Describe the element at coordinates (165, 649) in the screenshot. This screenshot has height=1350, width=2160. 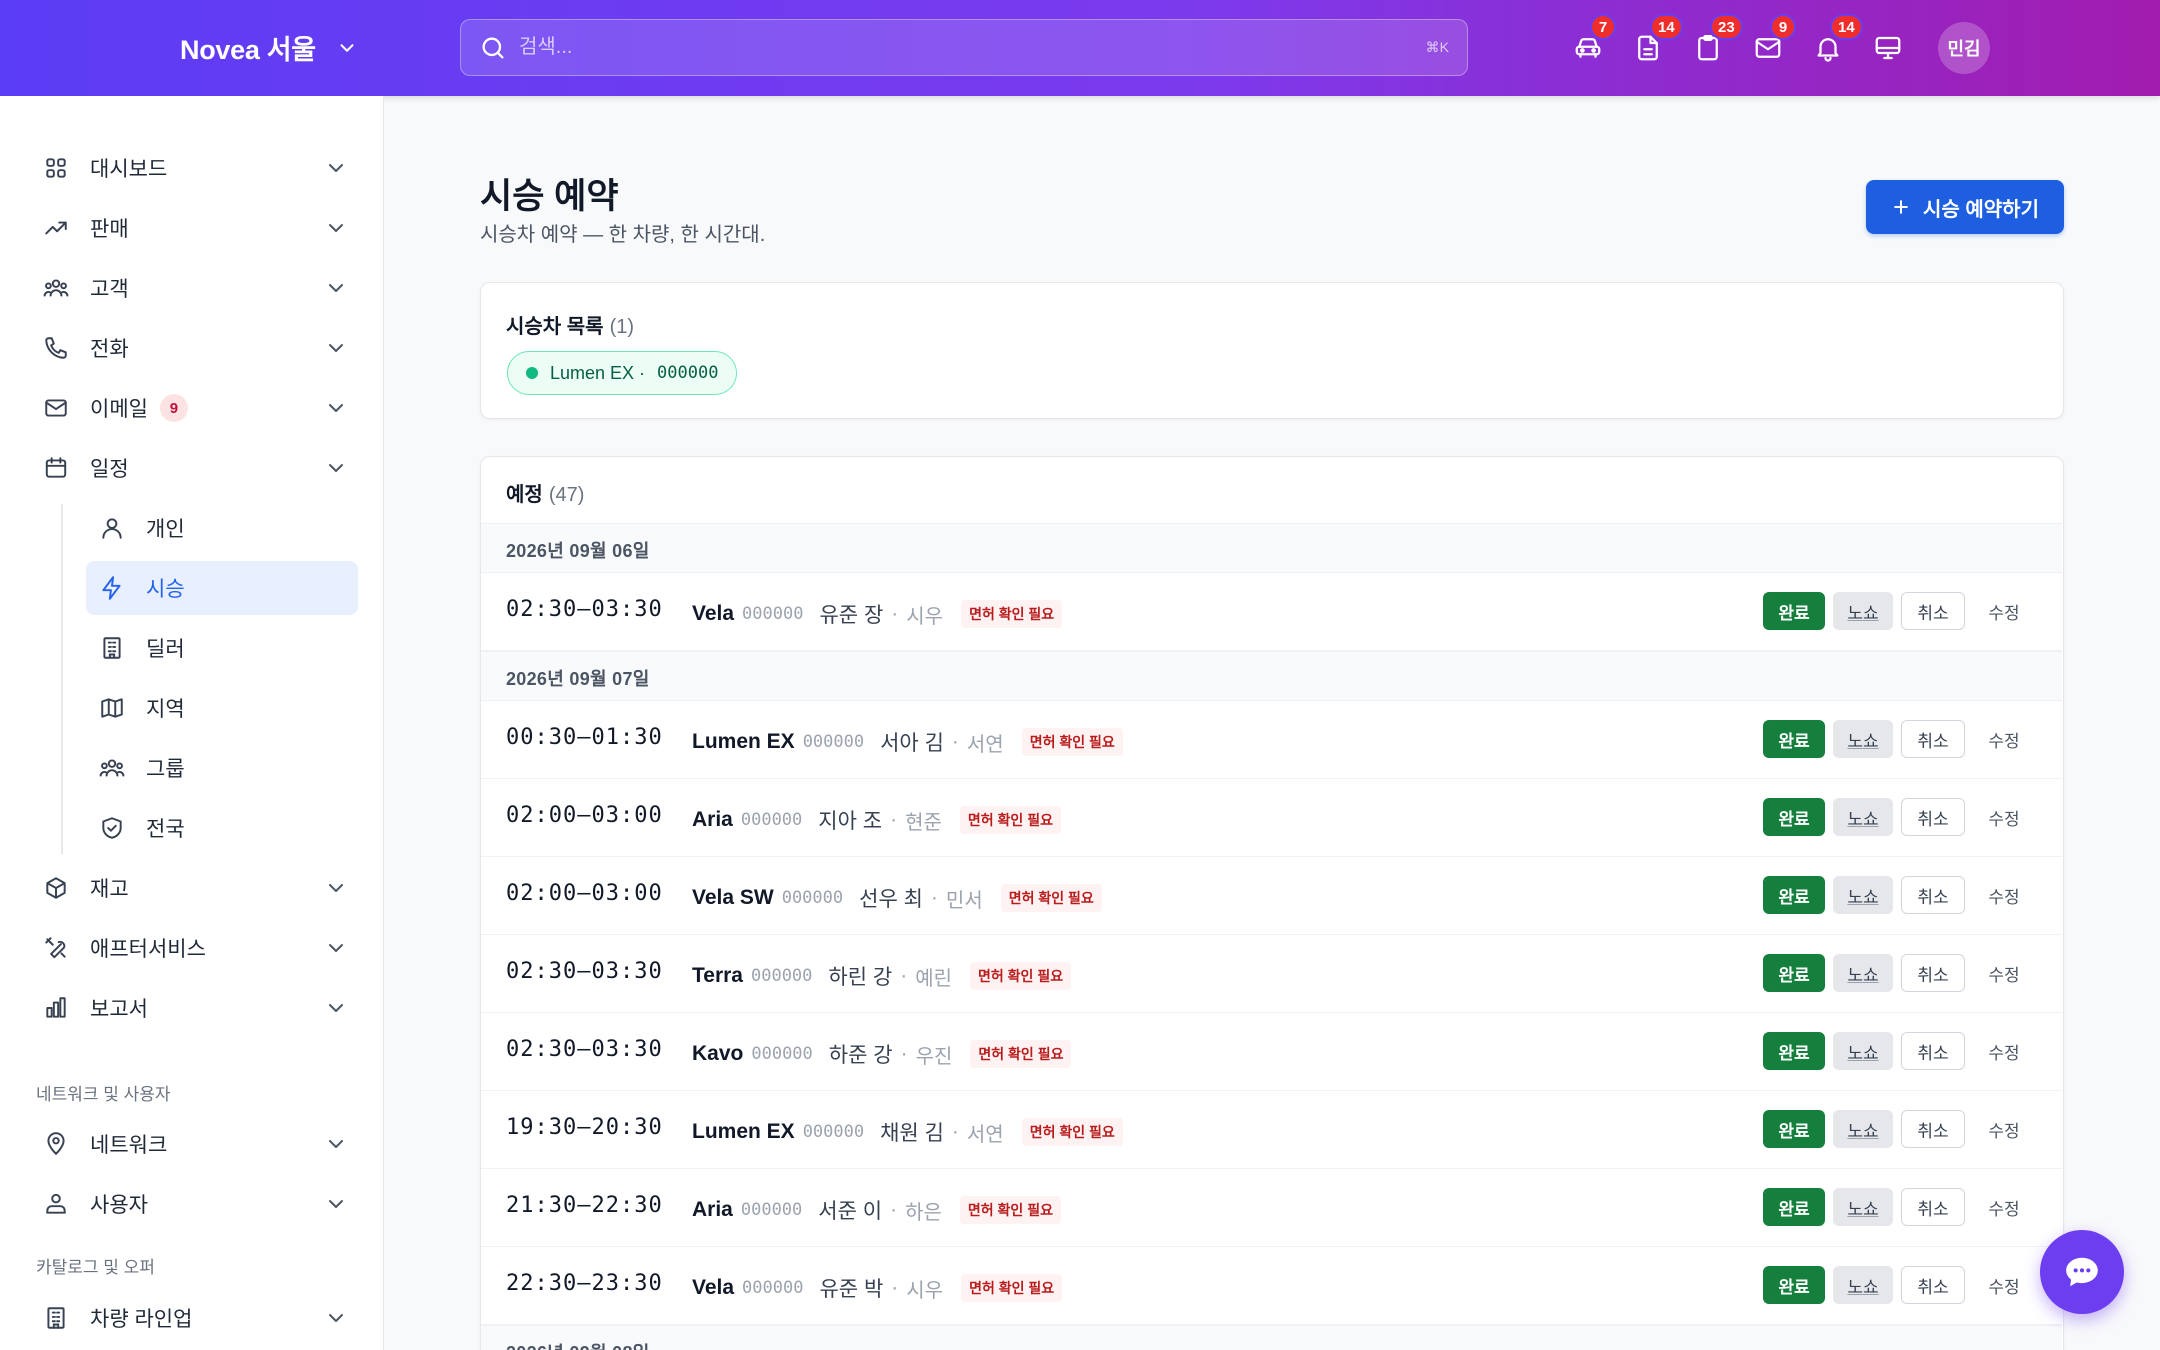
I see `sidebar-item-label: 딜러` at that location.